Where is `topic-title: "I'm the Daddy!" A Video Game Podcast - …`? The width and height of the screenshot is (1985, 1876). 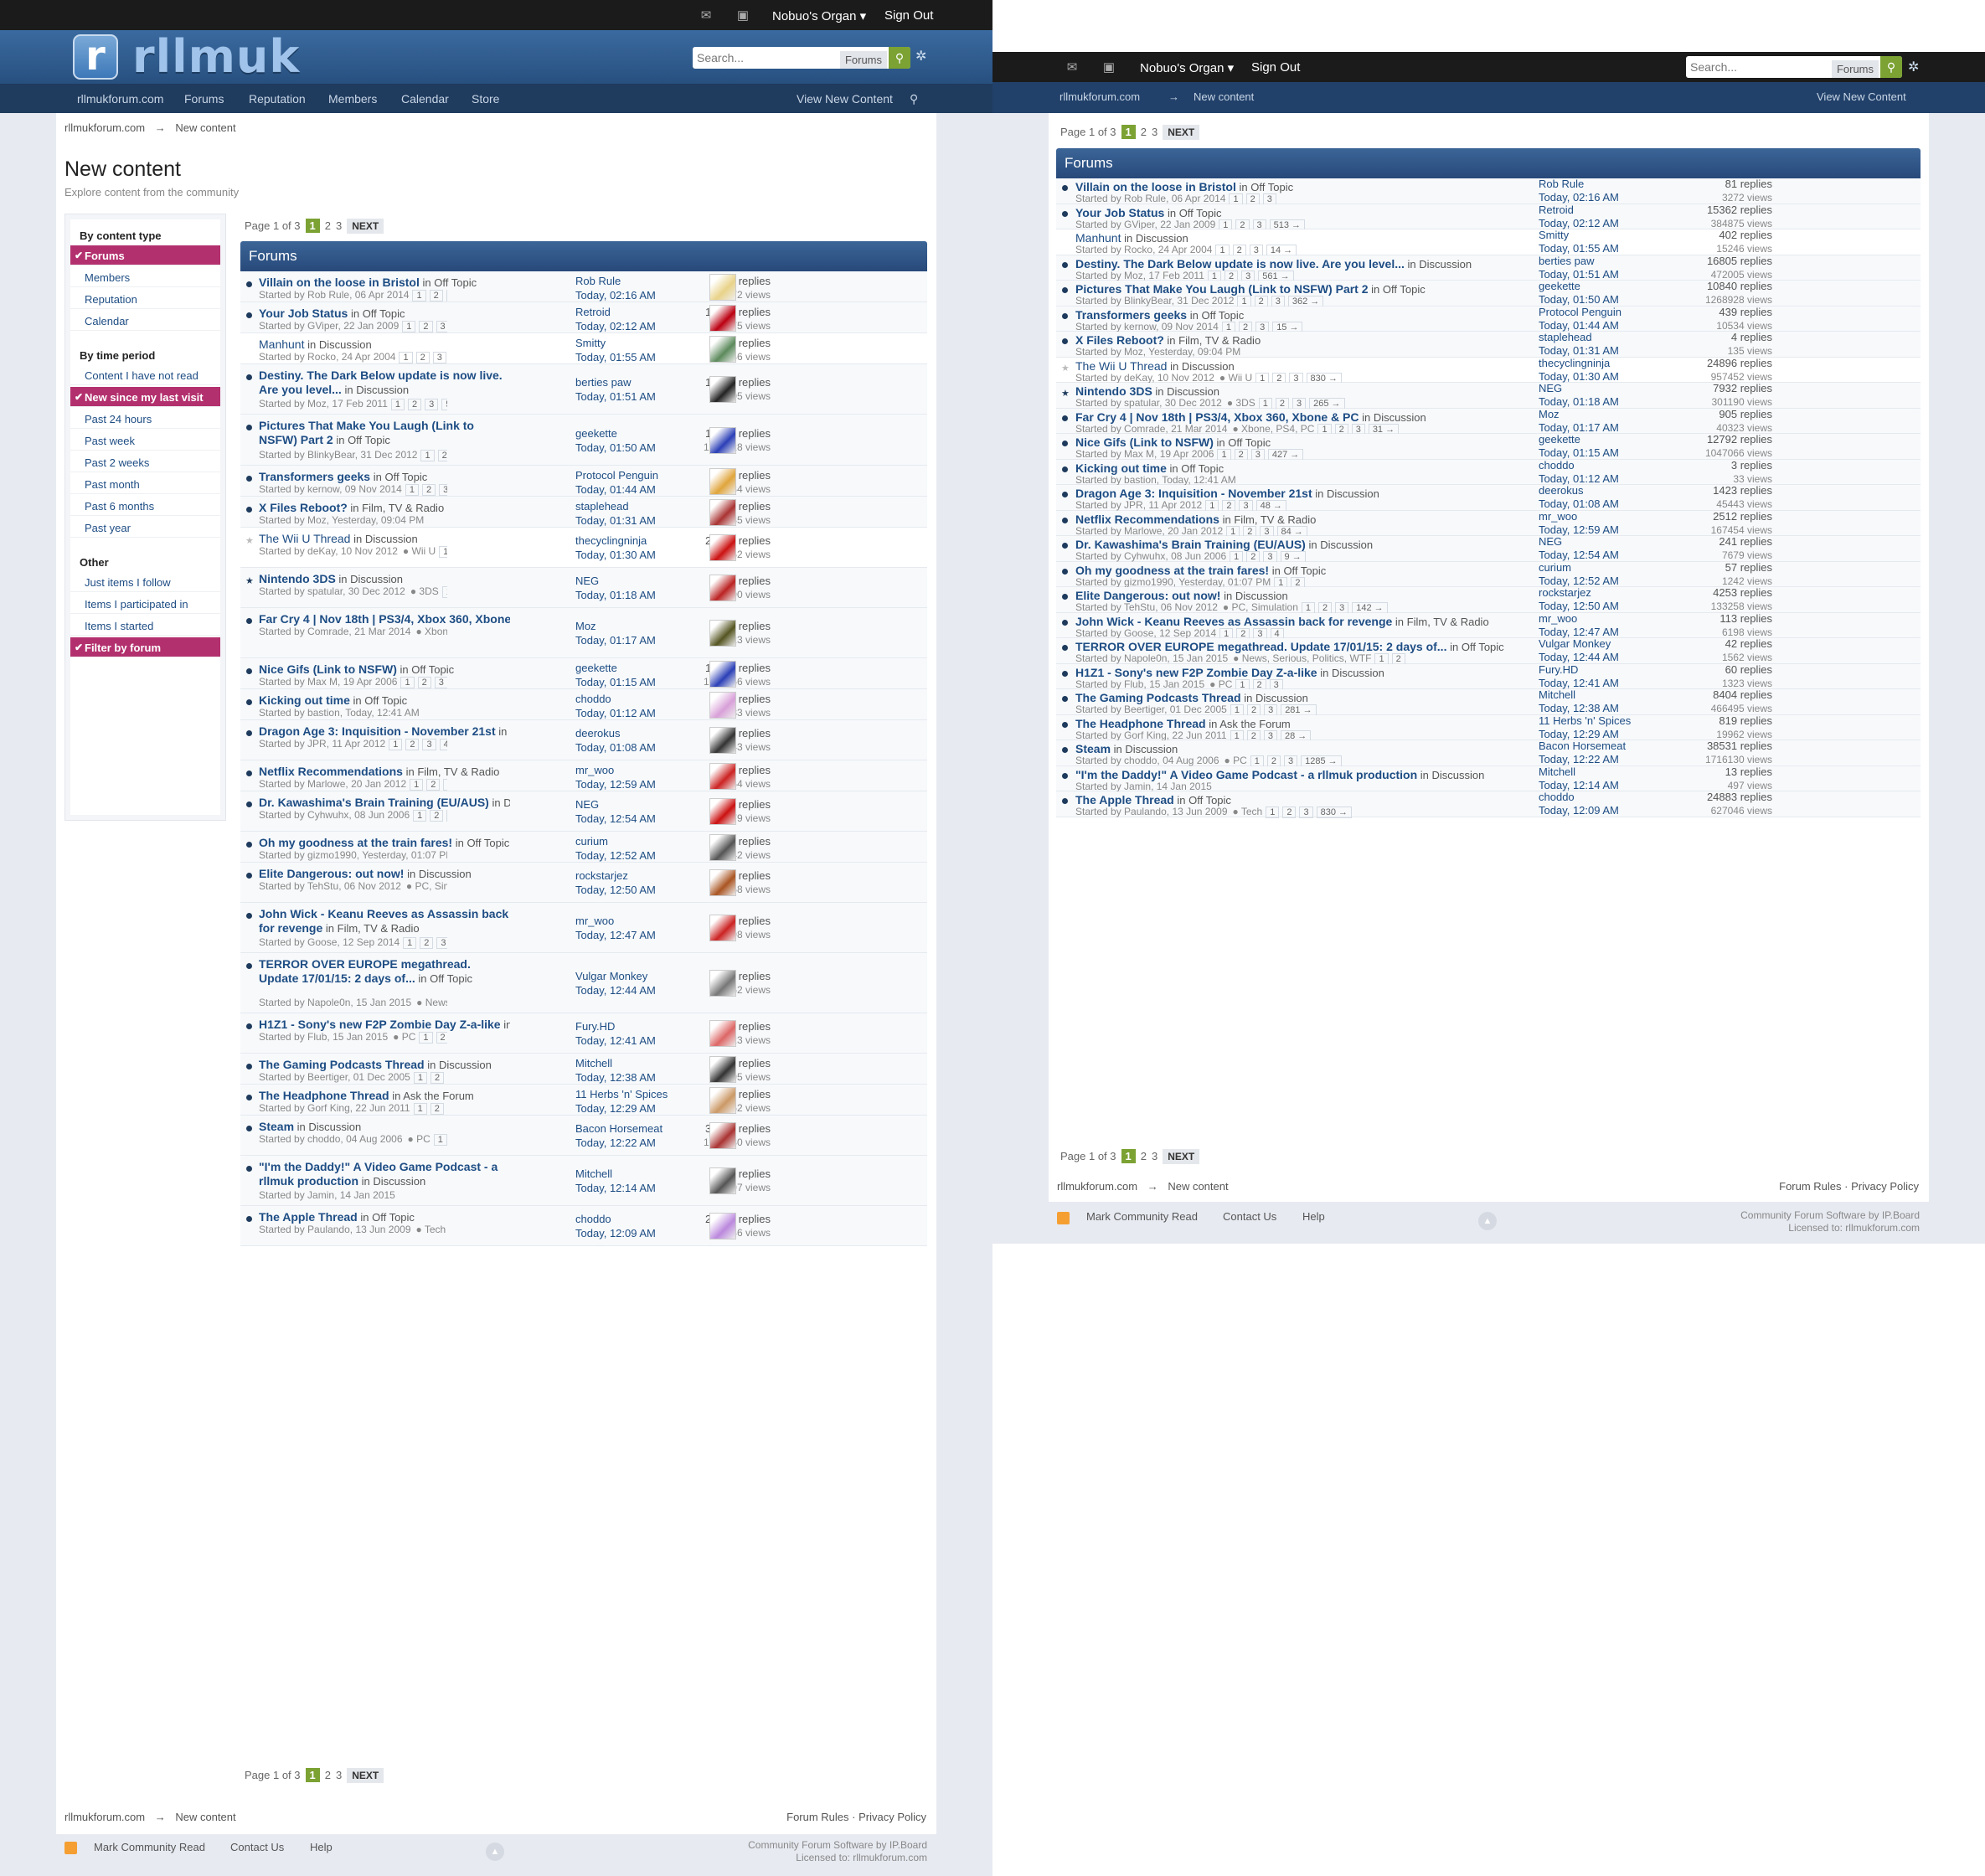 topic-title: "I'm the Daddy!" A Video Game Podcast - … is located at coordinates (1246, 774).